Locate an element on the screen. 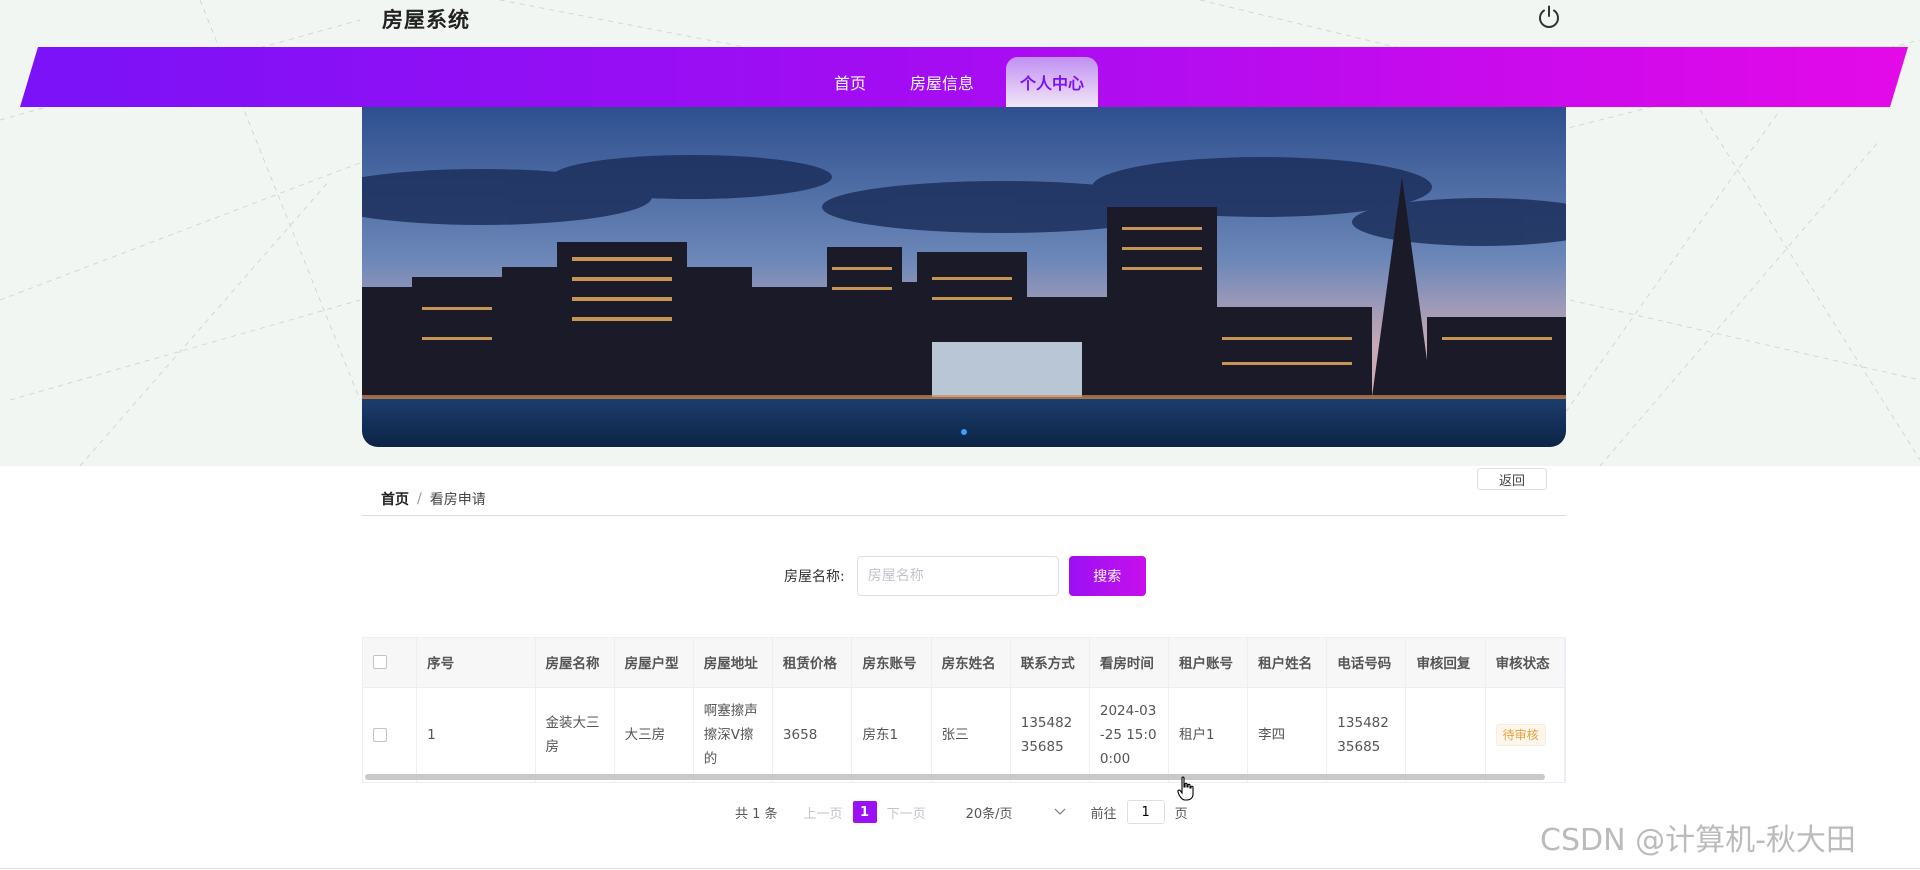  column-header: 房屋名称 is located at coordinates (575, 663).